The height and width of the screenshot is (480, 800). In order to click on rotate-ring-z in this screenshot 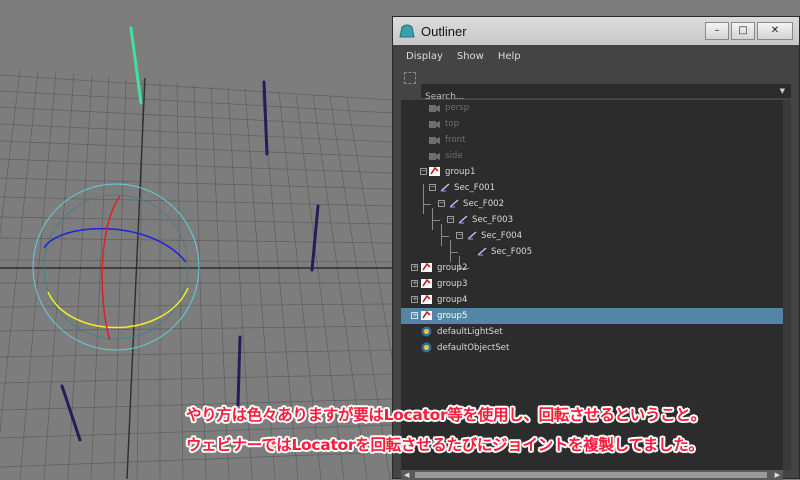, I will do `click(115, 245)`.